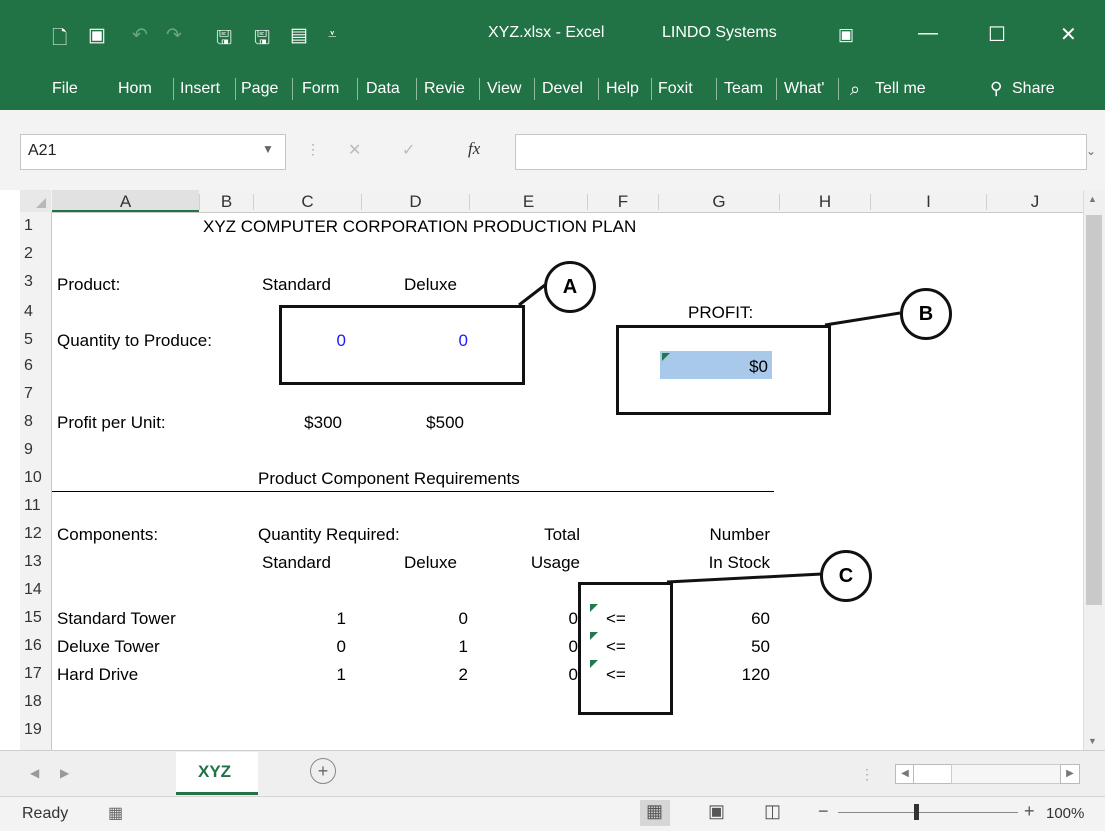 The height and width of the screenshot is (831, 1105). What do you see at coordinates (905, 774) in the screenshot?
I see `hscroll-left-icon: ◀` at bounding box center [905, 774].